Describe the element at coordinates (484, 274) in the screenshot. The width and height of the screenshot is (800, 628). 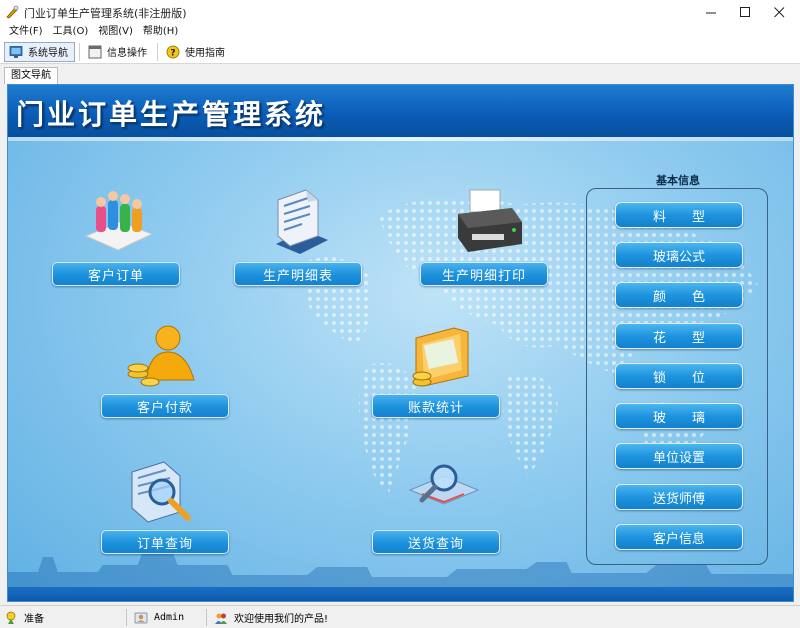
I see `production-print-button: 生产明细打印` at that location.